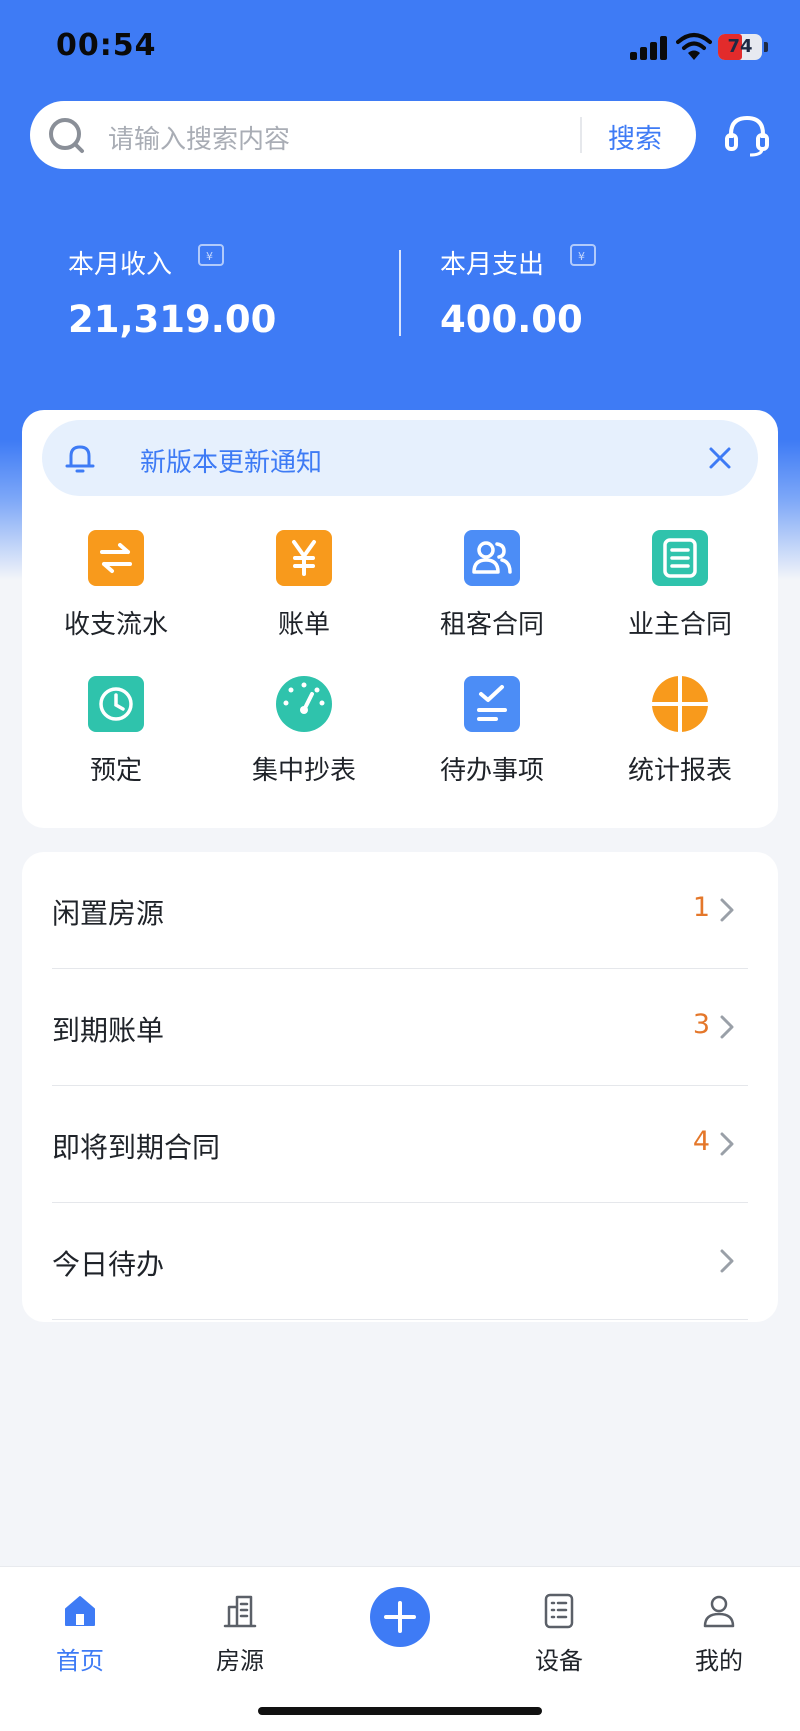 This screenshot has width=800, height=1731. I want to click on quick-action-reports: 统计报表, so click(680, 742).